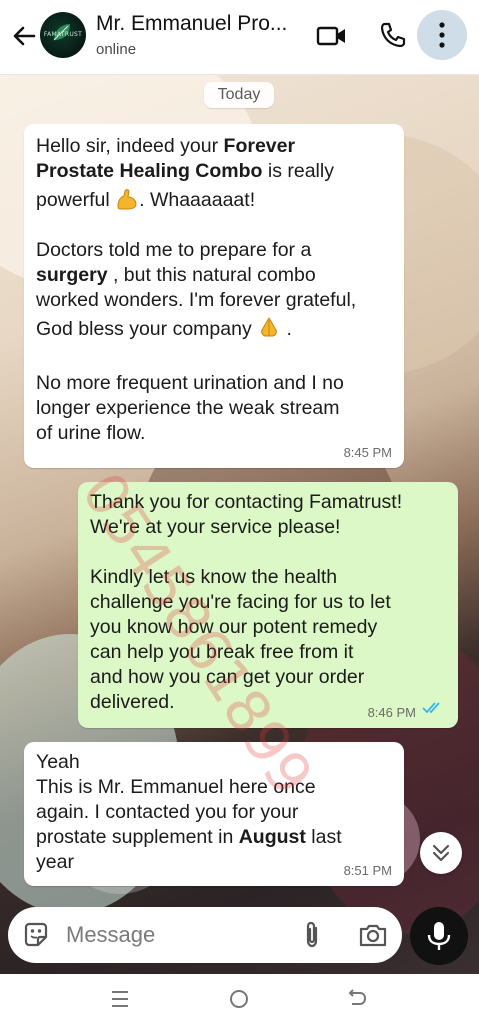  I want to click on phone-call-icon, so click(393, 37).